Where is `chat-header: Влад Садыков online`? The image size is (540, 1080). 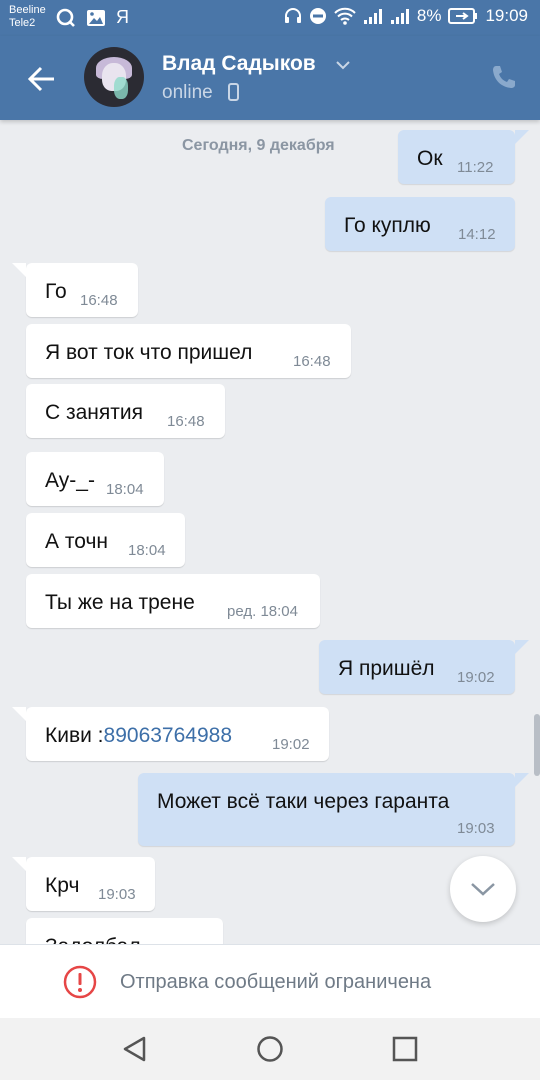
chat-header: Влад Садыков online is located at coordinates (270, 78).